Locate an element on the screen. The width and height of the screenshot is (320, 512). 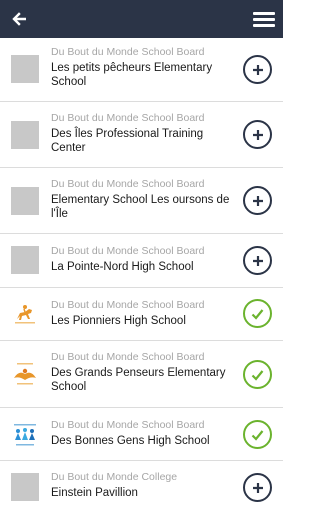
school-name: Les petits pêcheurs Elementary School is located at coordinates (132, 75).